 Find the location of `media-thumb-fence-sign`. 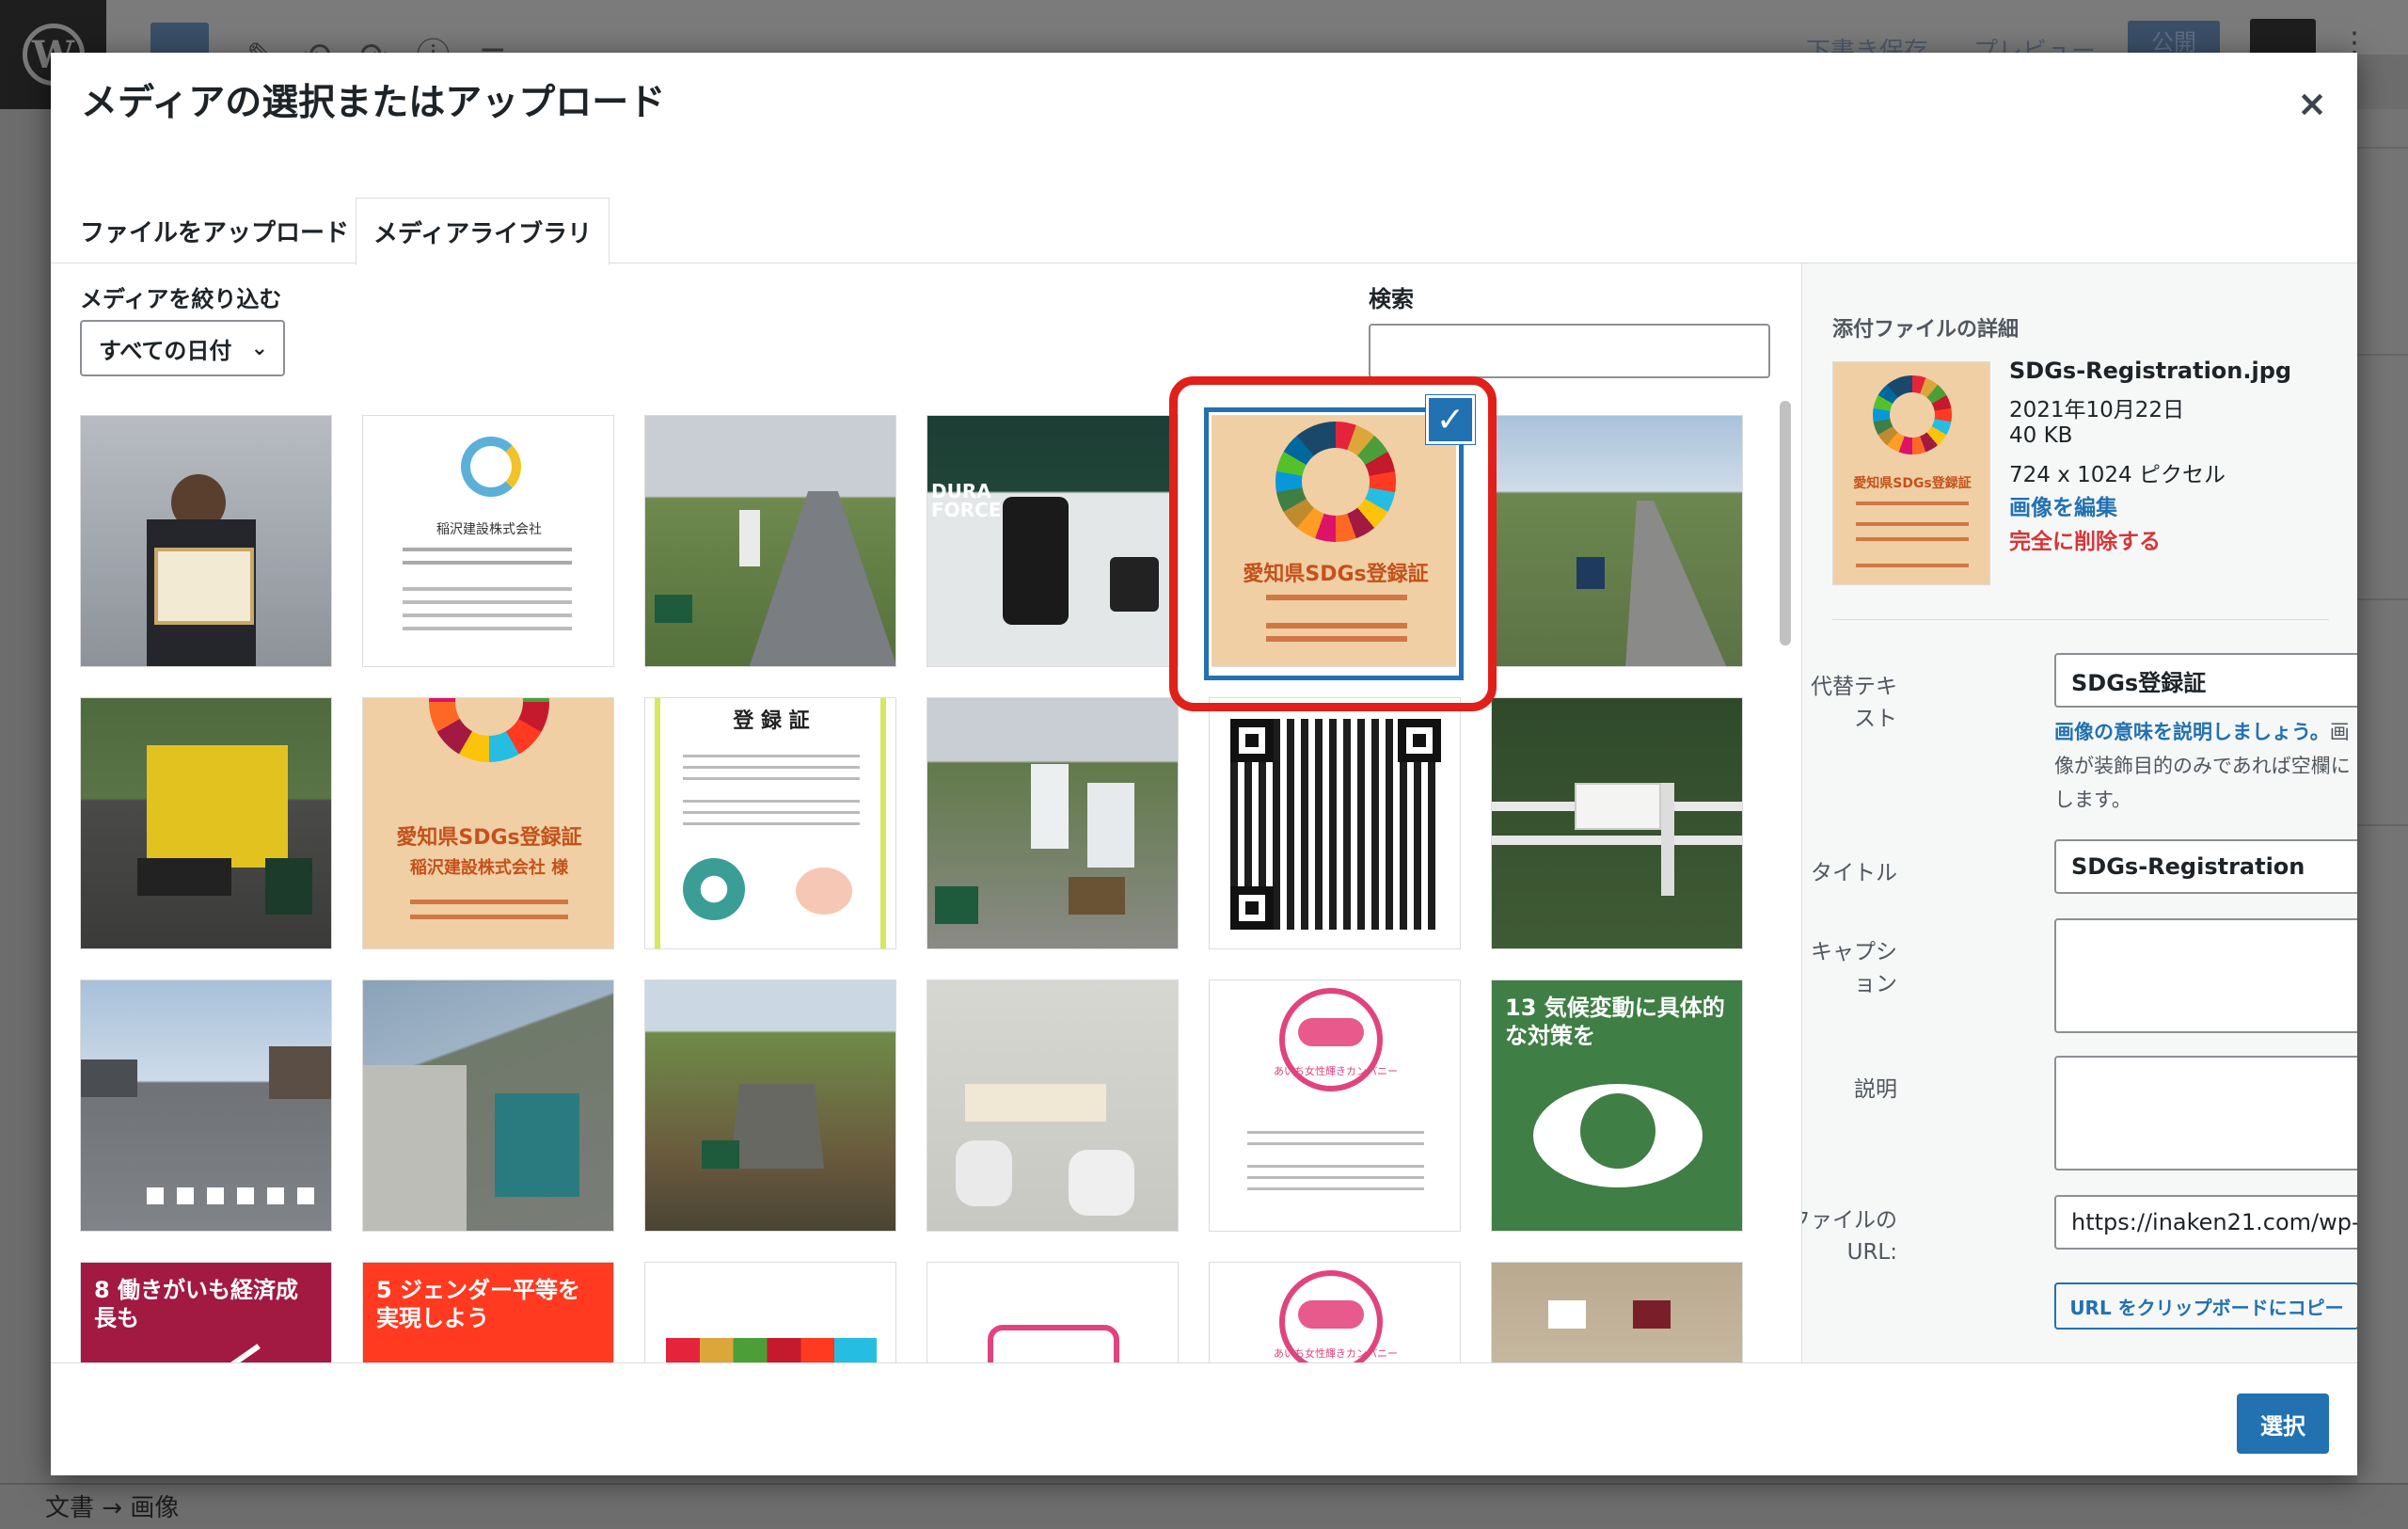

media-thumb-fence-sign is located at coordinates (1617, 823).